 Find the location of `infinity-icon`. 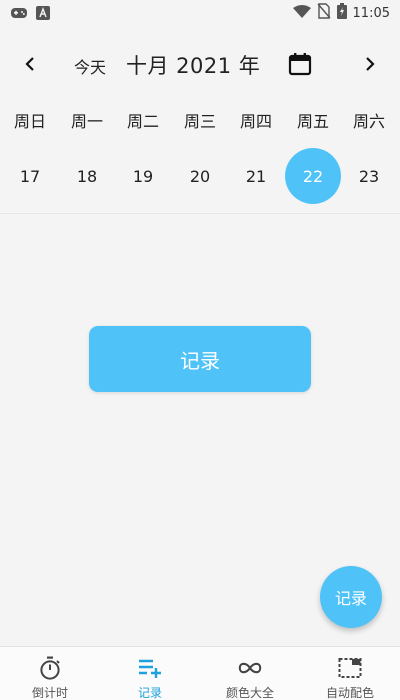

infinity-icon is located at coordinates (250, 667).